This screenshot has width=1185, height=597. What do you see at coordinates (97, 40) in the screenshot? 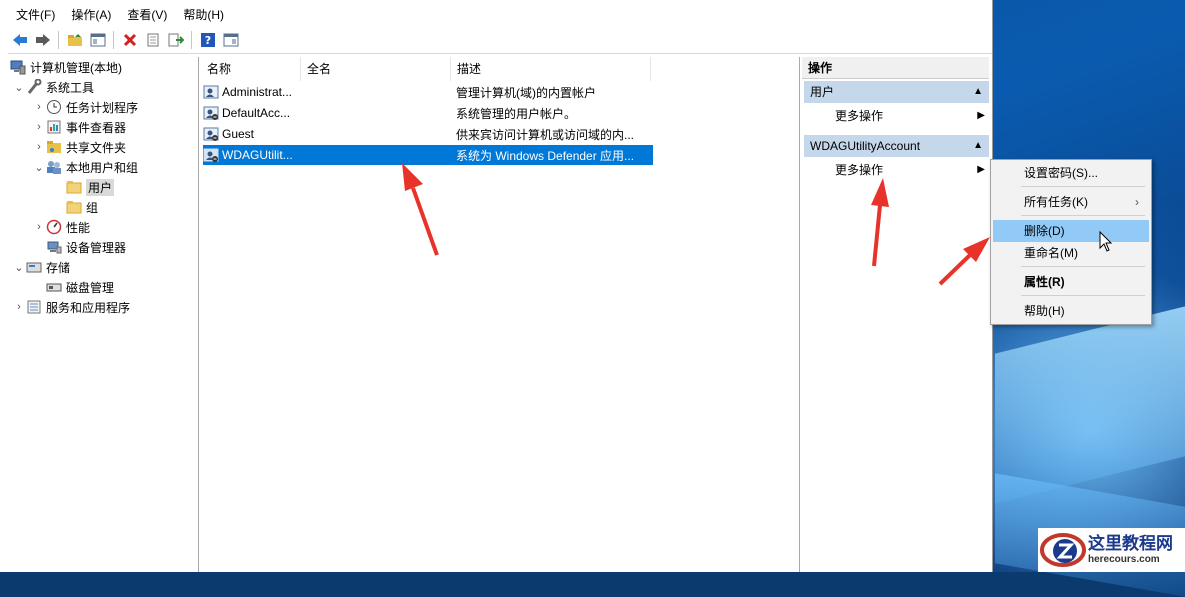
I see `show-hide-tree-icon` at bounding box center [97, 40].